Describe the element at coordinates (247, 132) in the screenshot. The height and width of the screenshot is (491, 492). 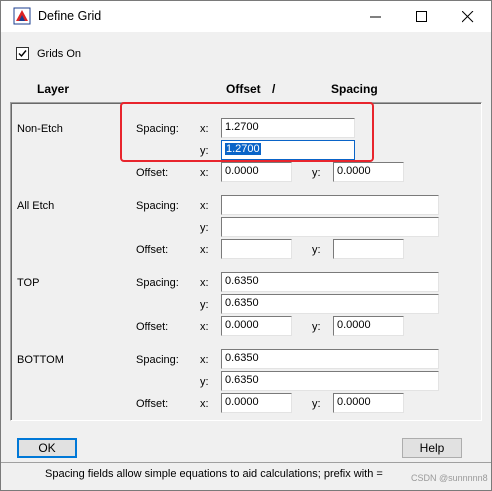
I see `annotation-highlight-box` at that location.